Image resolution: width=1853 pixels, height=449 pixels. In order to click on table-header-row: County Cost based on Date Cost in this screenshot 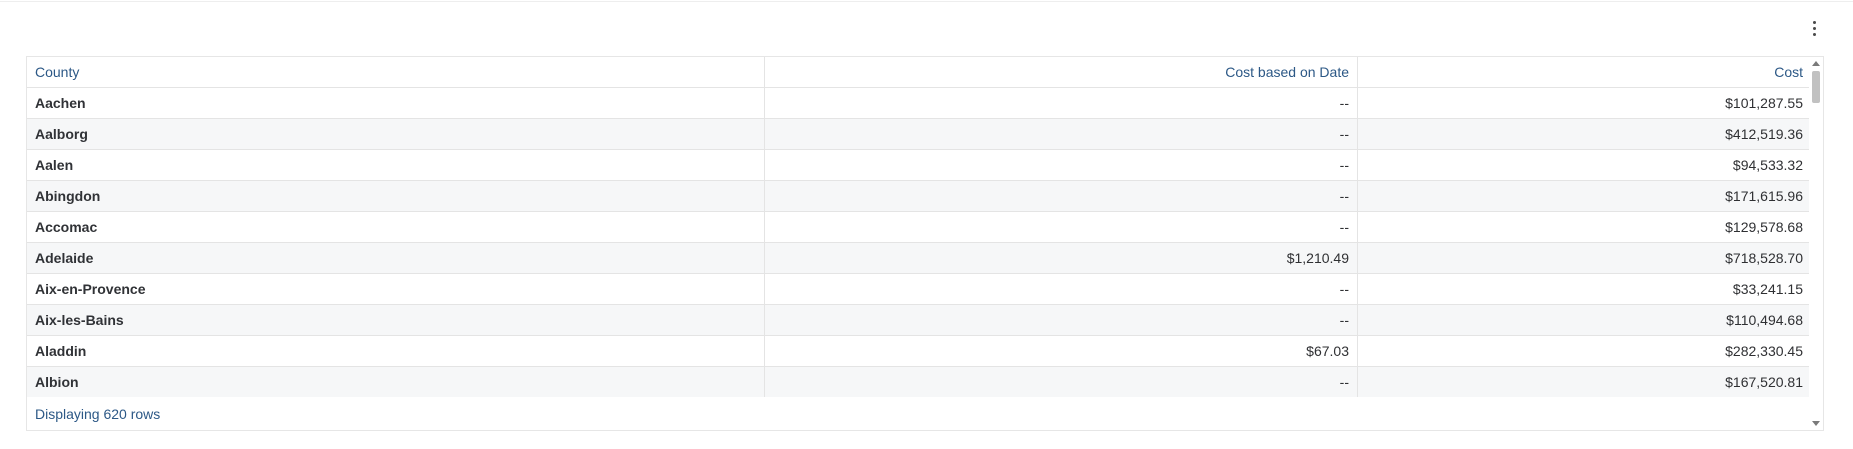, I will do `click(919, 72)`.